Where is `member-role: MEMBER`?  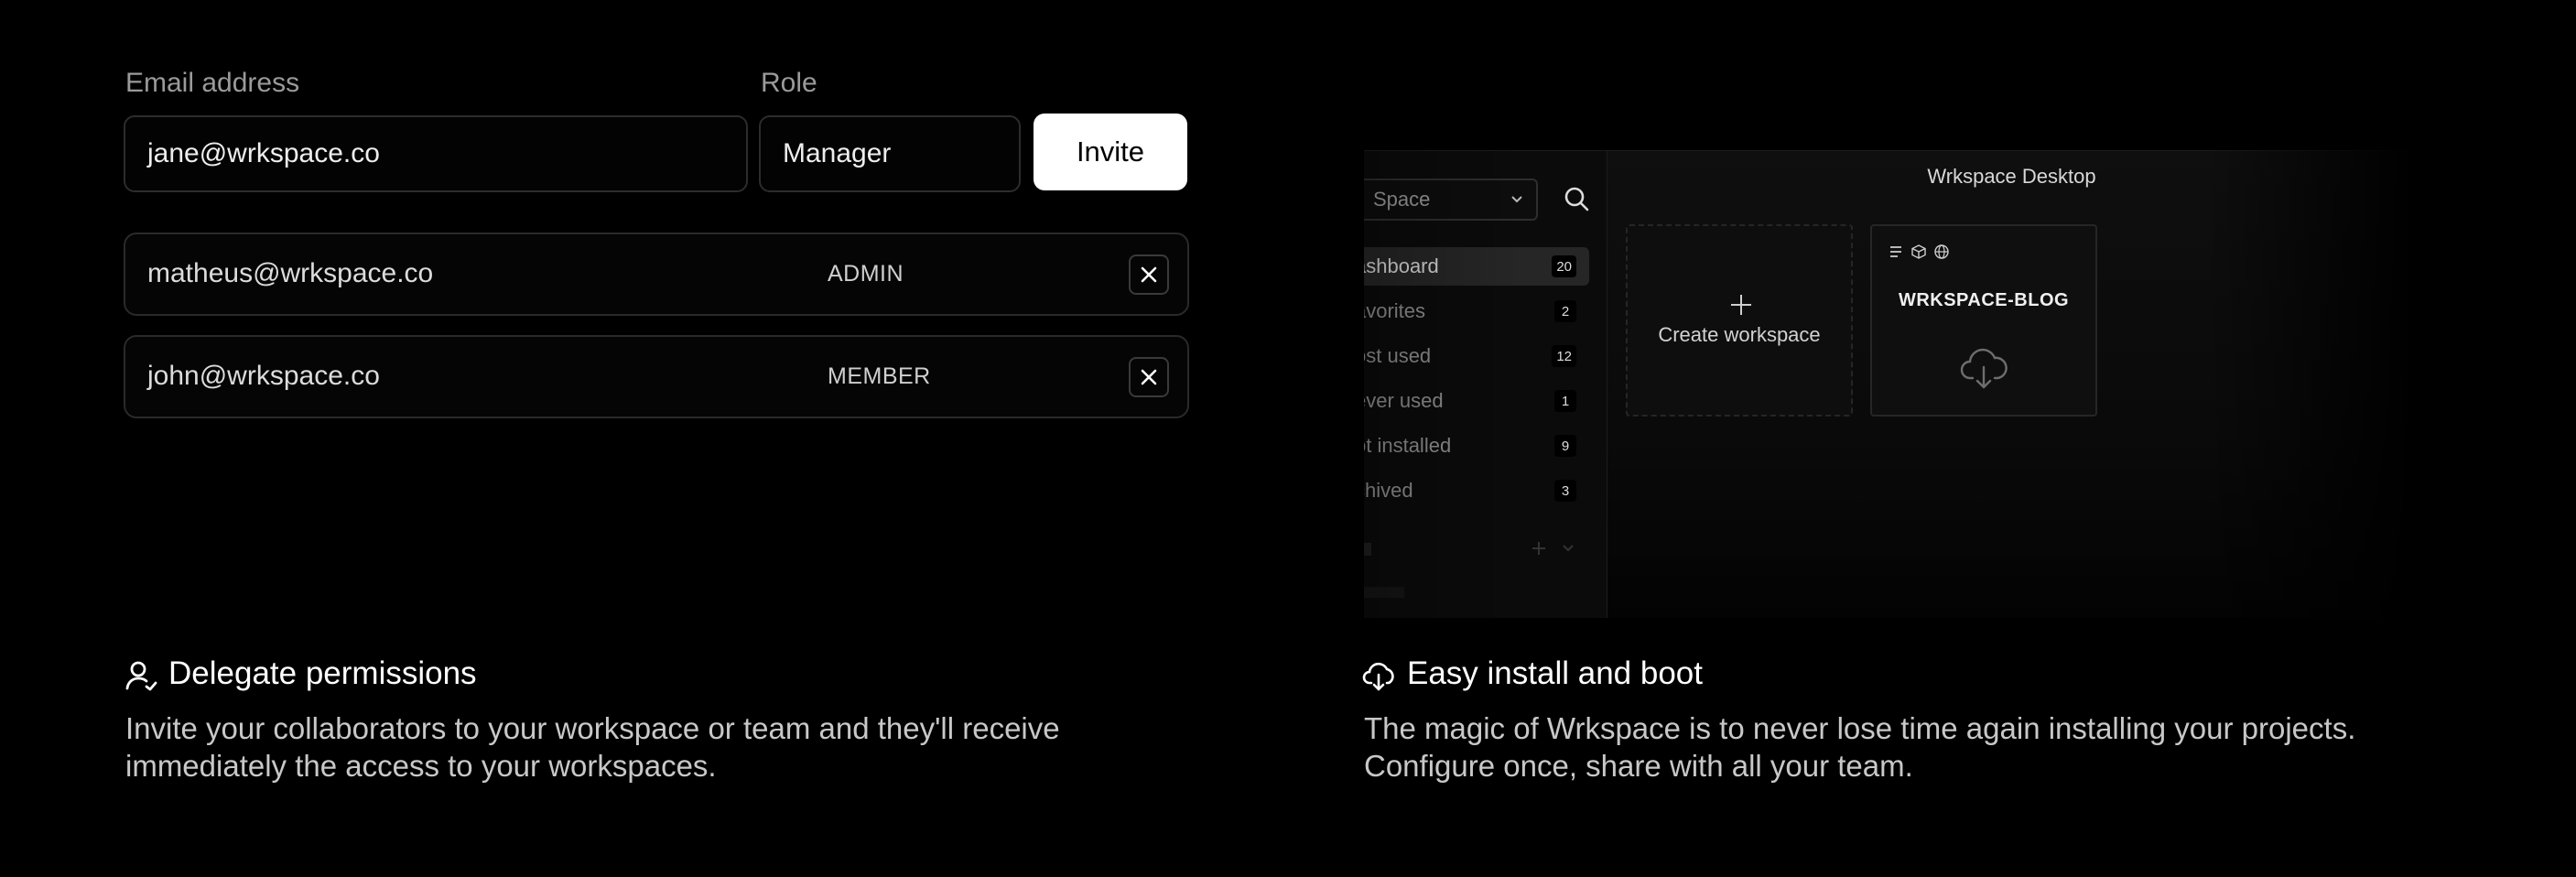 member-role: MEMBER is located at coordinates (880, 376).